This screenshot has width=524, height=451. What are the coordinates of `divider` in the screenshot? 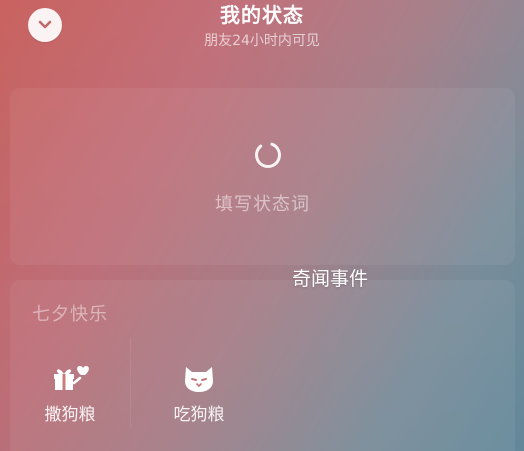 It's located at (130, 383).